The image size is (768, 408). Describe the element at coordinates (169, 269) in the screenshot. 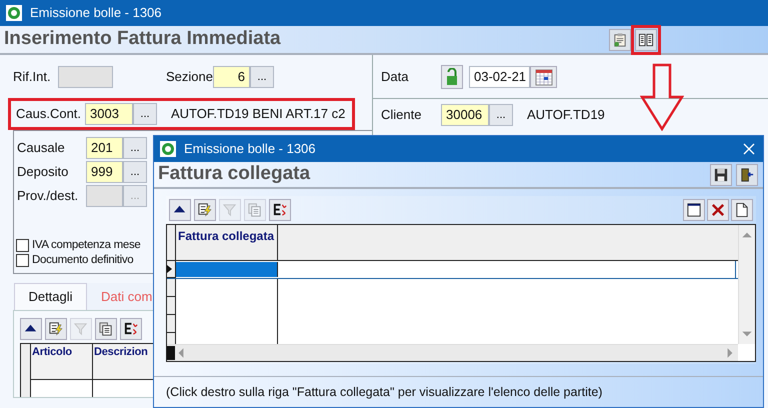

I see `current-row-icon` at that location.